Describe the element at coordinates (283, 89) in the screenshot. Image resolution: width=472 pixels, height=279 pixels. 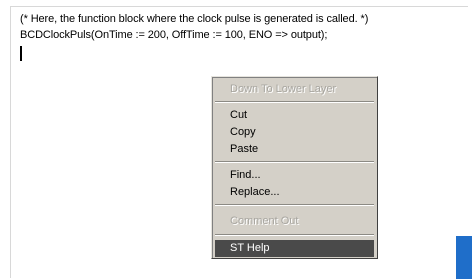
I see `menu-item-down-to-lower-layer: Down To Lower Layer` at that location.